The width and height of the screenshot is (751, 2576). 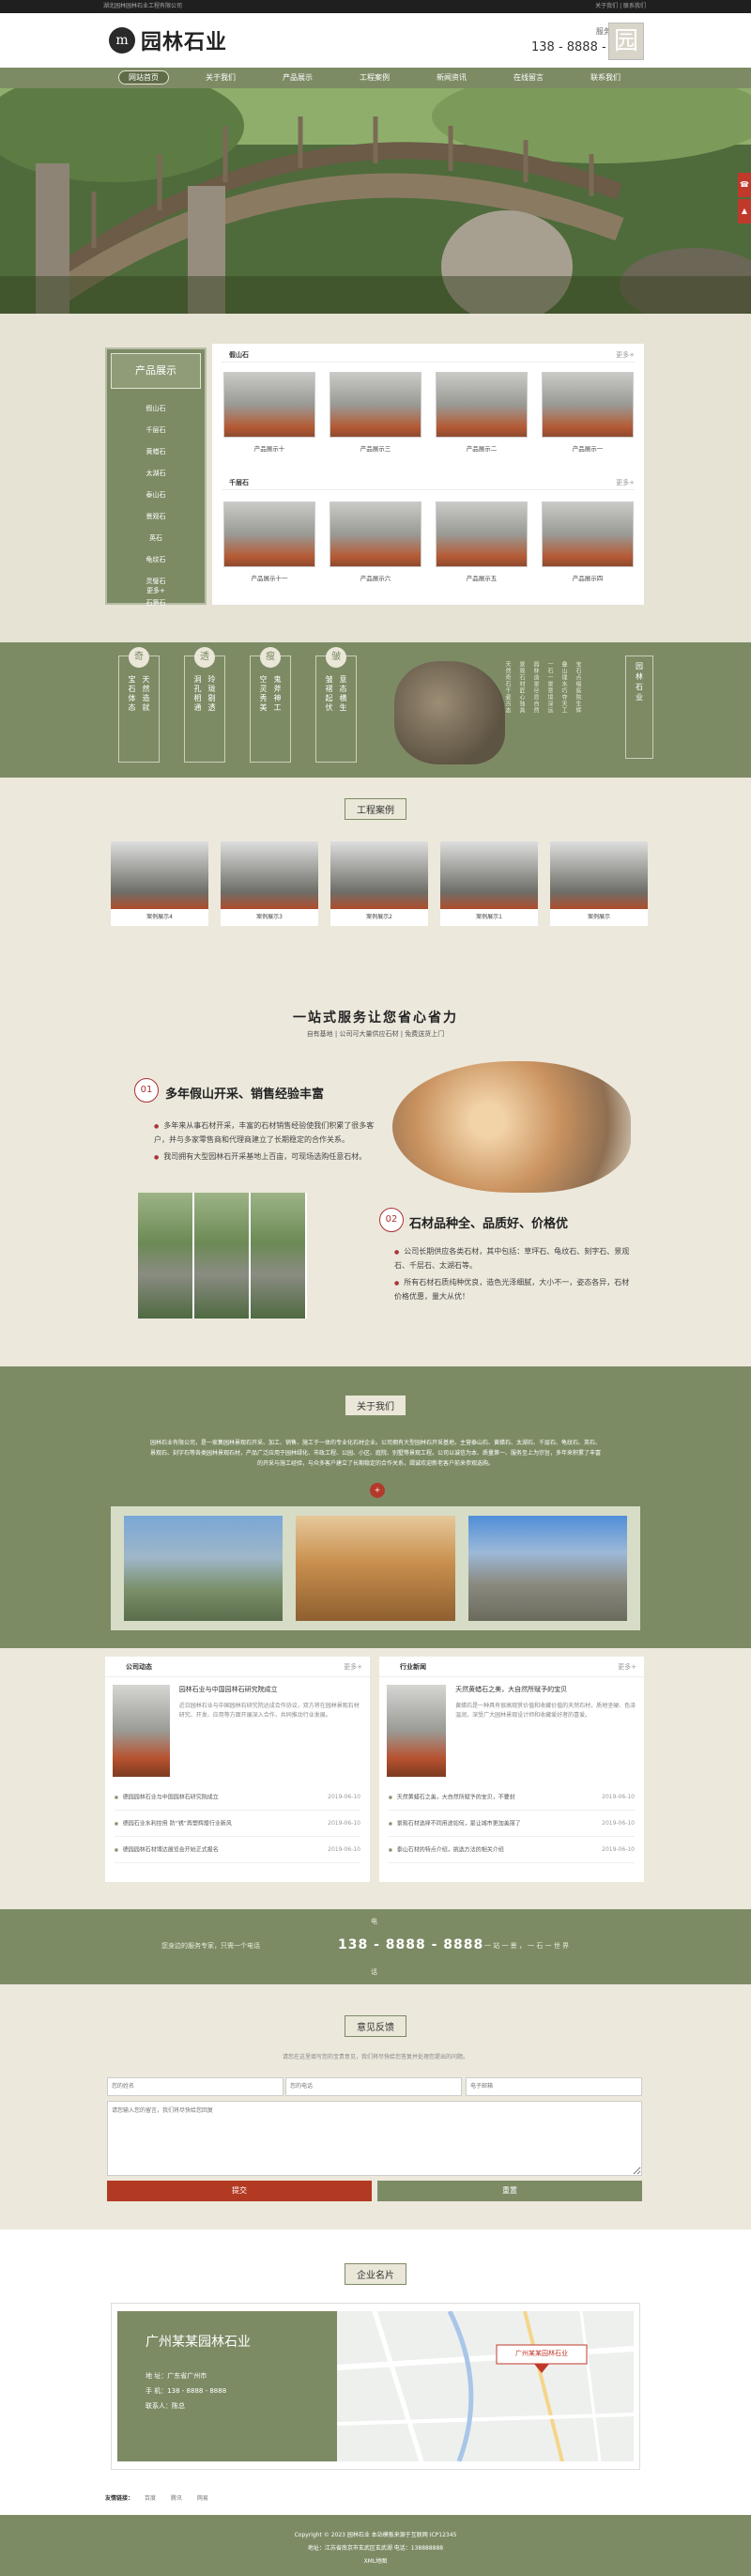 I want to click on nav-item-cases: 工程案例, so click(x=374, y=78).